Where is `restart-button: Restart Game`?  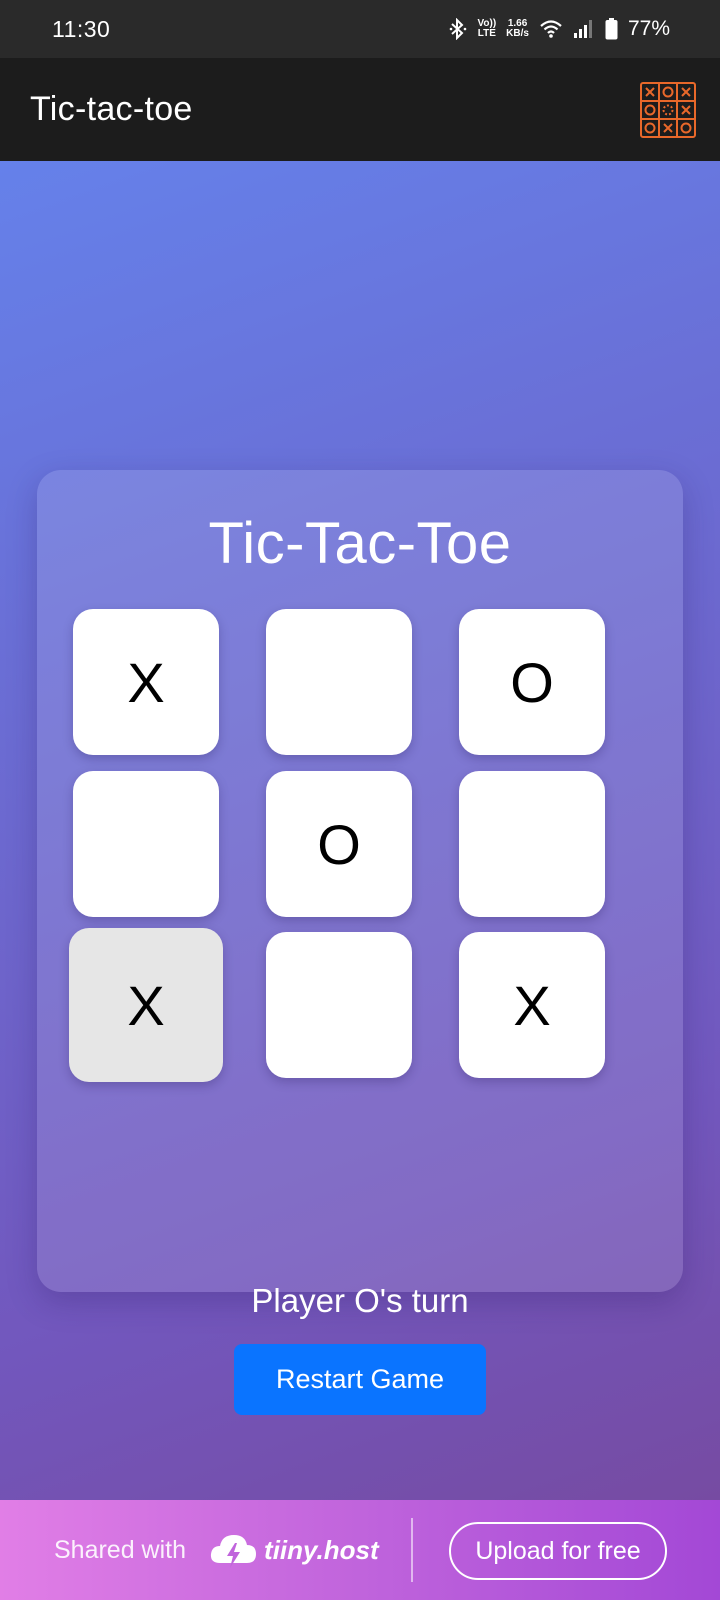
restart-button: Restart Game is located at coordinates (360, 1379).